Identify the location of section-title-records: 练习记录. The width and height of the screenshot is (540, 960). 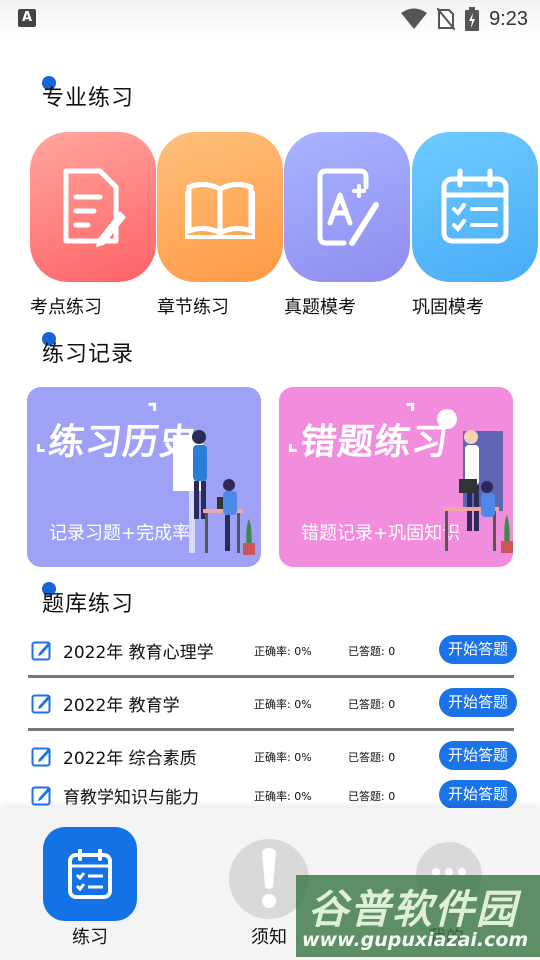
(88, 350).